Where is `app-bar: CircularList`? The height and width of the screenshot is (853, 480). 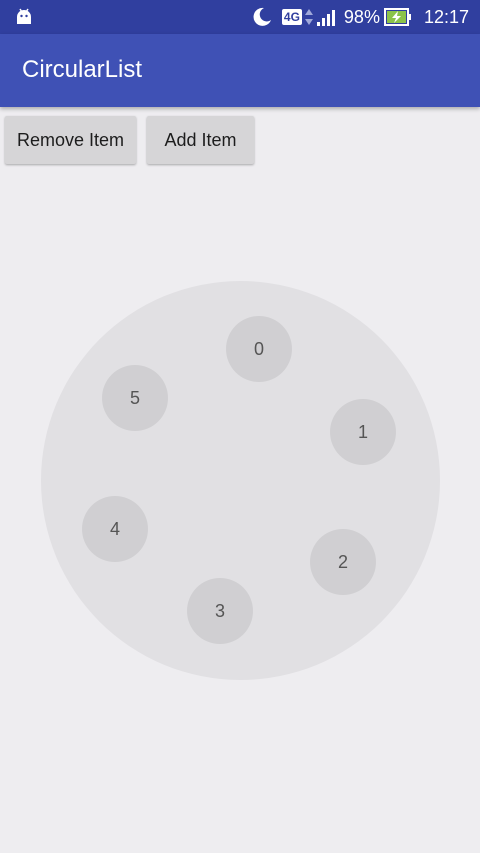 app-bar: CircularList is located at coordinates (240, 70).